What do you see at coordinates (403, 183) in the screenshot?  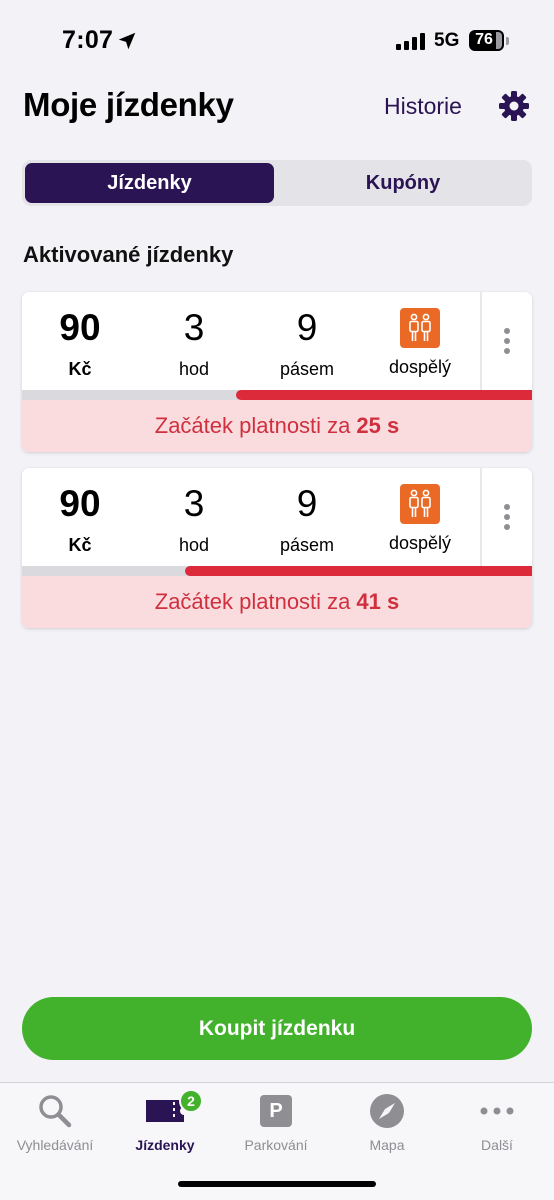 I see `segment-coupons: Kupóny` at bounding box center [403, 183].